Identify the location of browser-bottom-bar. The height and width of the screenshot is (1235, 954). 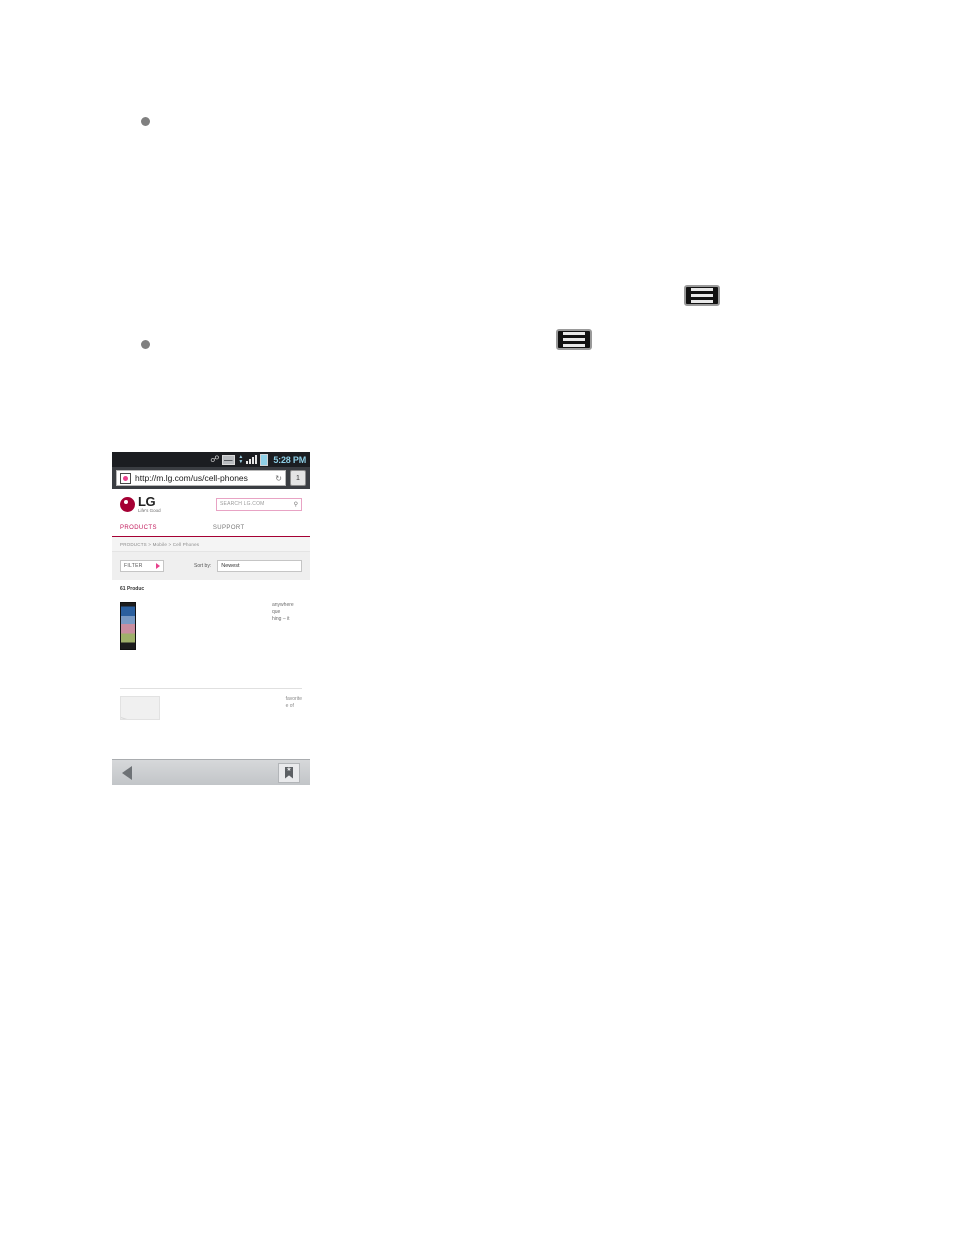
(211, 772).